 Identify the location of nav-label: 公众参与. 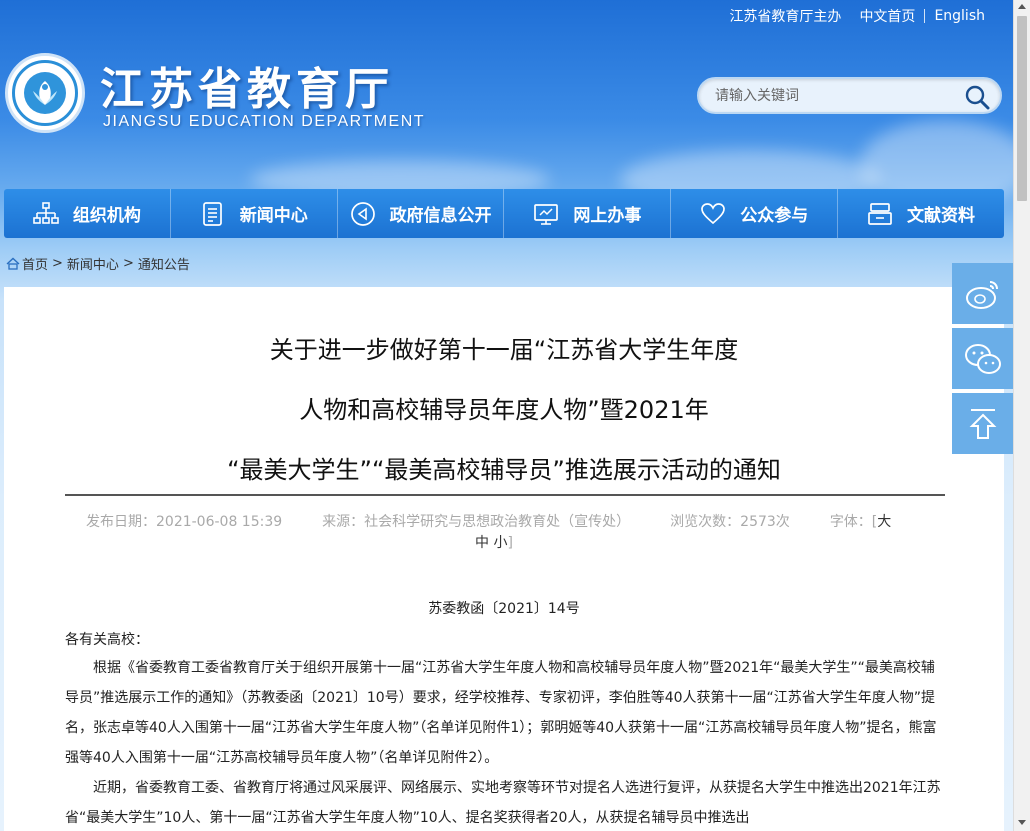
(774, 216).